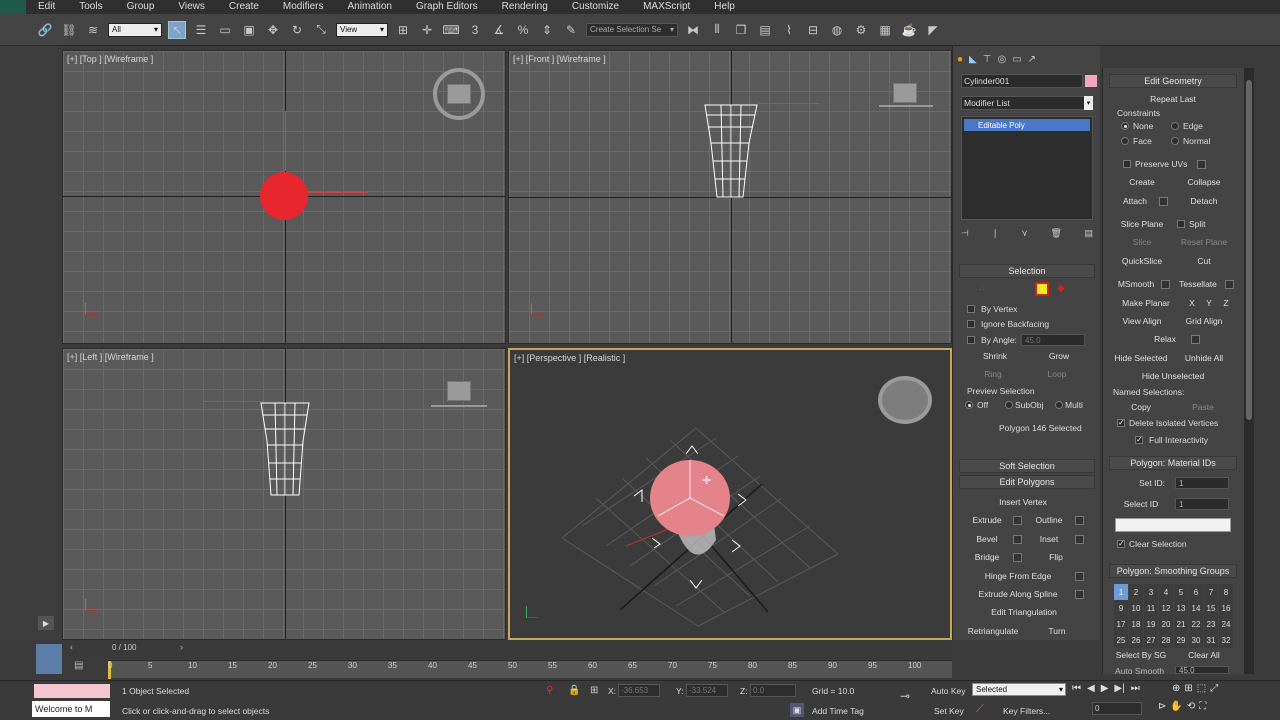  What do you see at coordinates (1009, 405) in the screenshot?
I see `preview-subobj-radio` at bounding box center [1009, 405].